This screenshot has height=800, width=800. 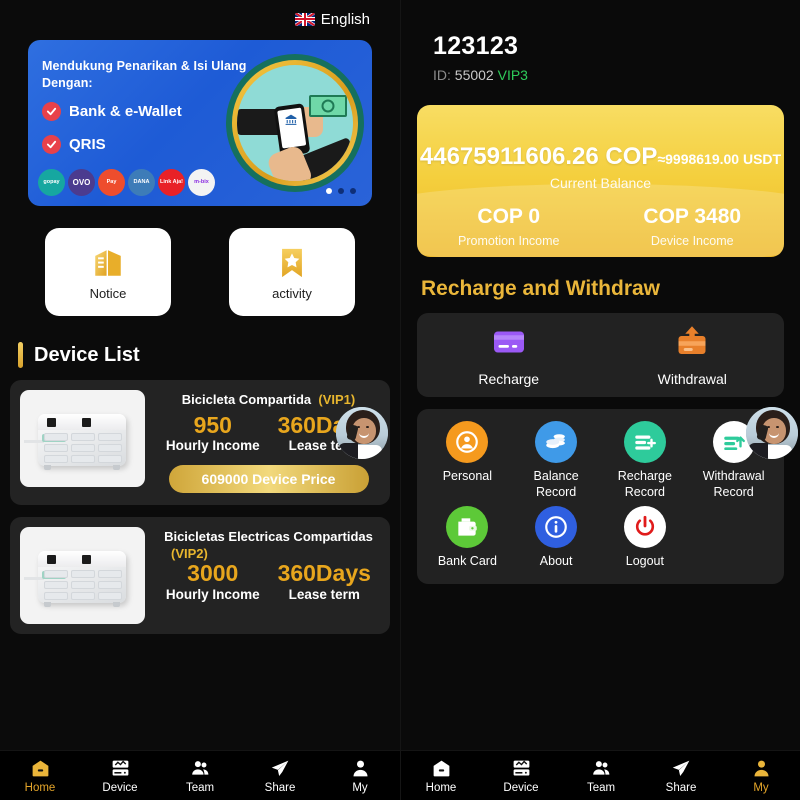 I want to click on balance-amount-row: 44675911606.26 COP≈9998619.00 USDT, so click(x=600, y=157).